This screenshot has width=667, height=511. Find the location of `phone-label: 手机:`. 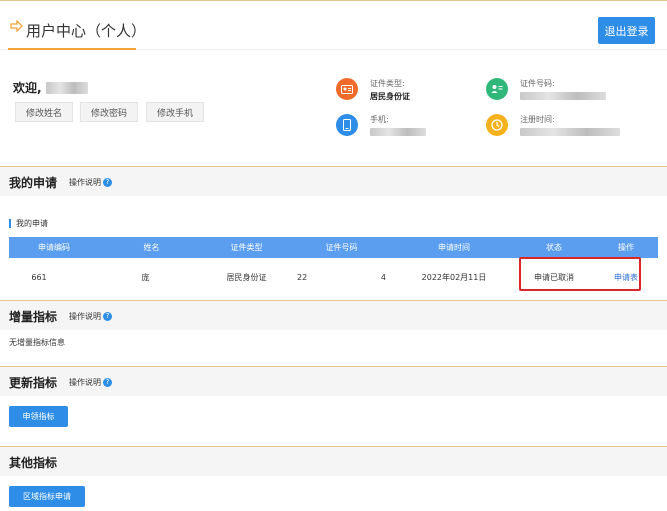

phone-label: 手机: is located at coordinates (379, 119).